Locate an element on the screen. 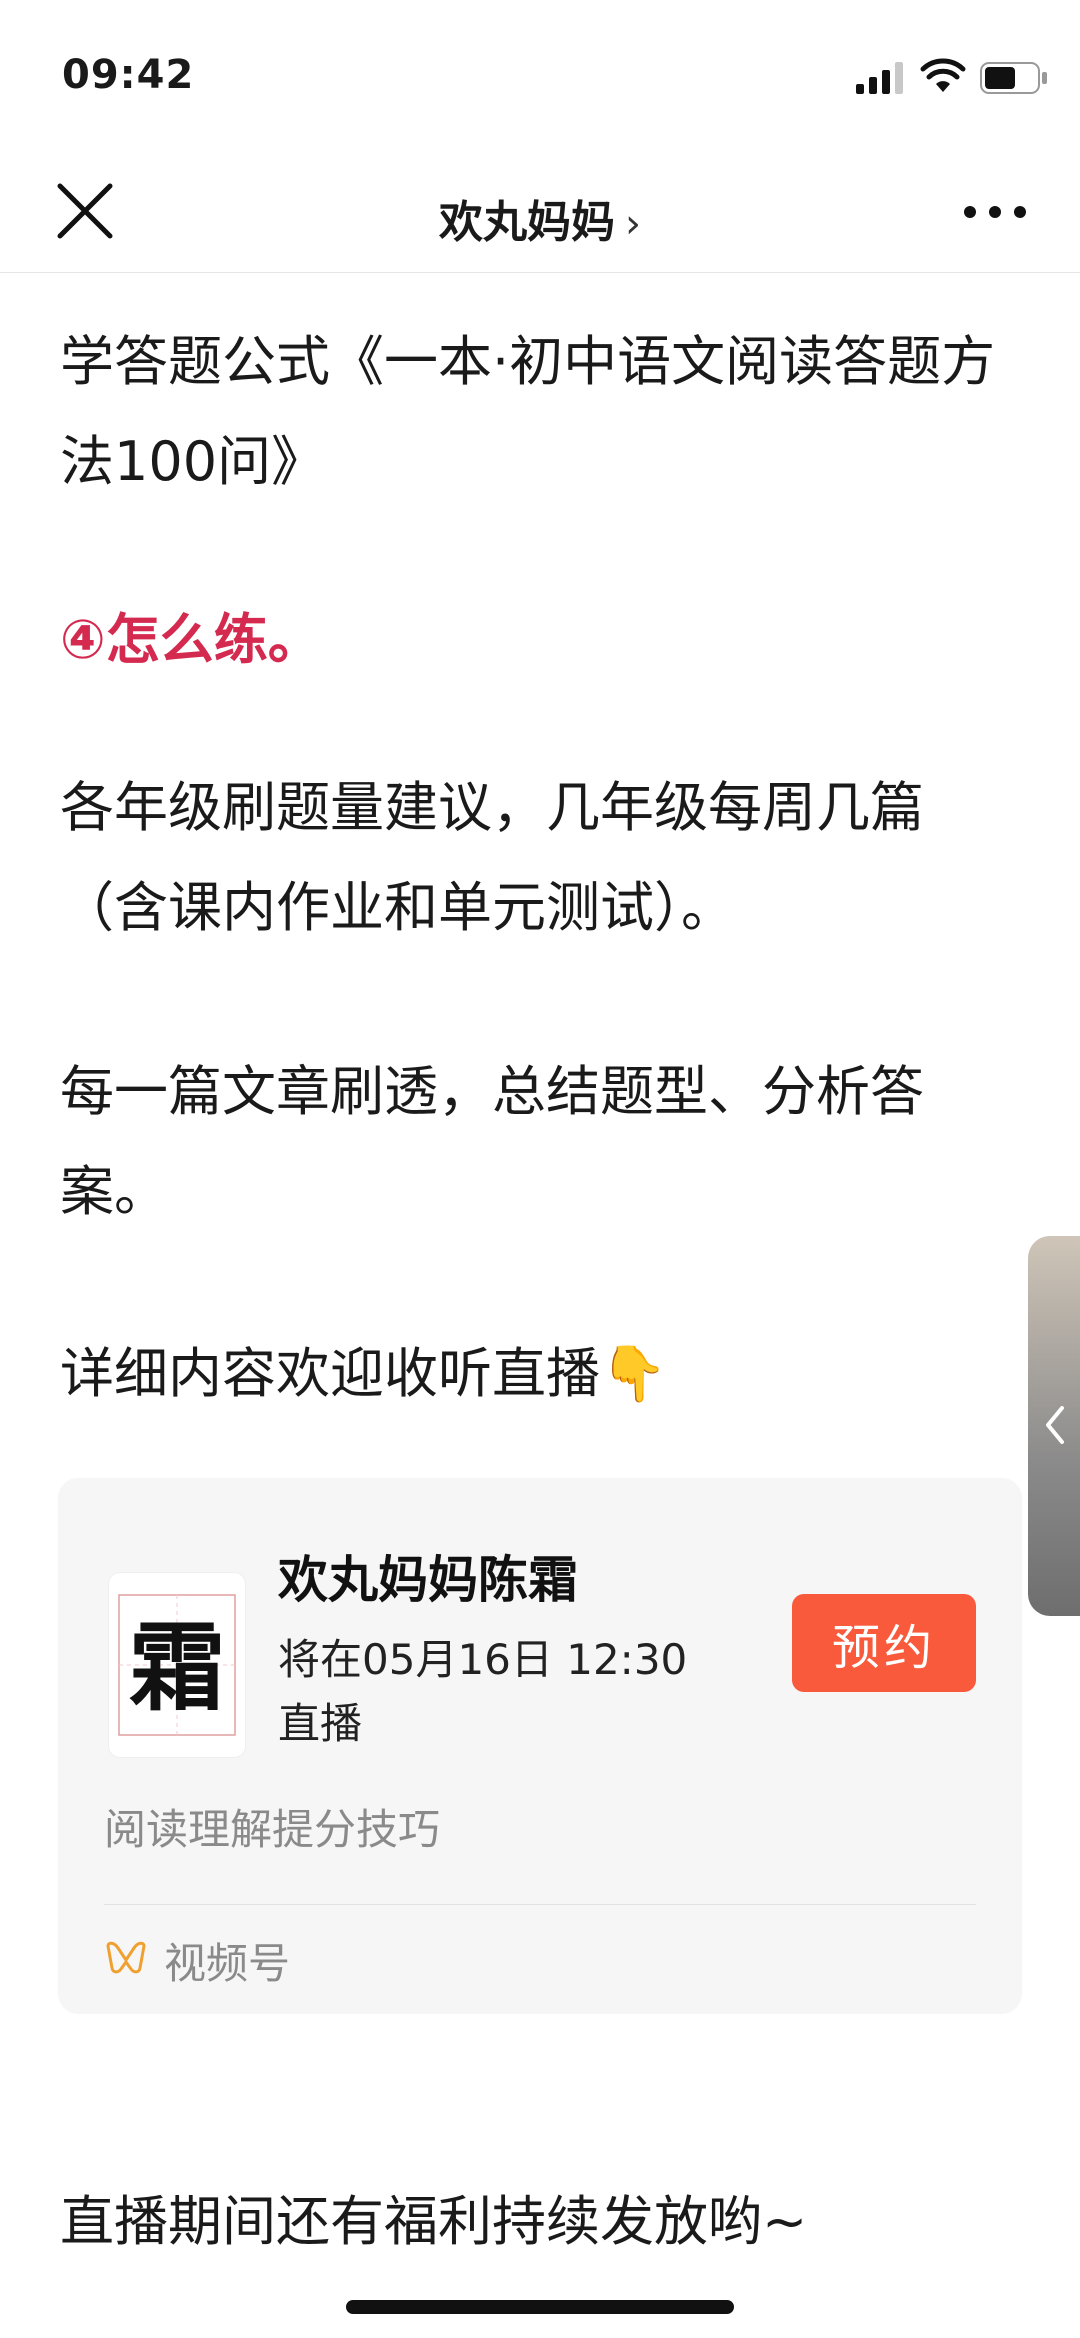  status-bar: 09:42 is located at coordinates (540, 75).